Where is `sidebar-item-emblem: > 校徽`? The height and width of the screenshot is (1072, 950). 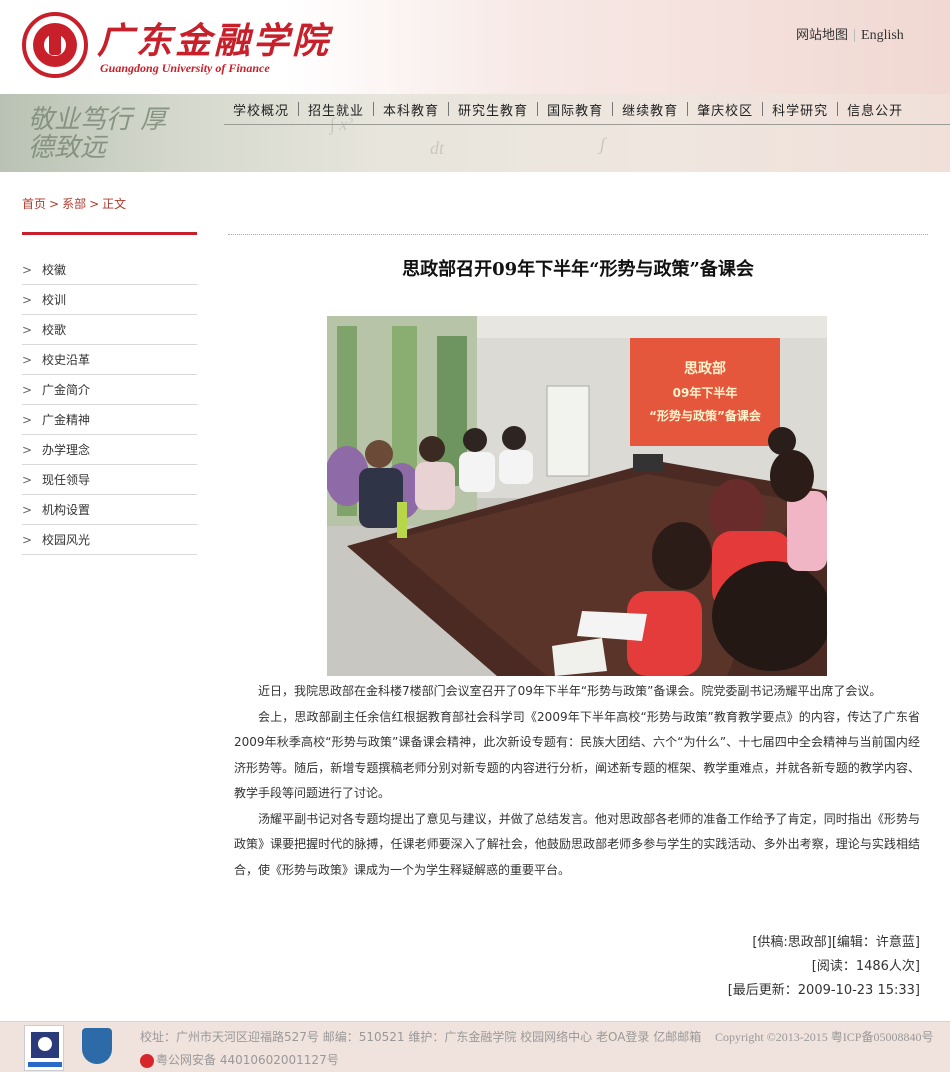
sidebar-item-emblem: > 校徽 is located at coordinates (109, 270).